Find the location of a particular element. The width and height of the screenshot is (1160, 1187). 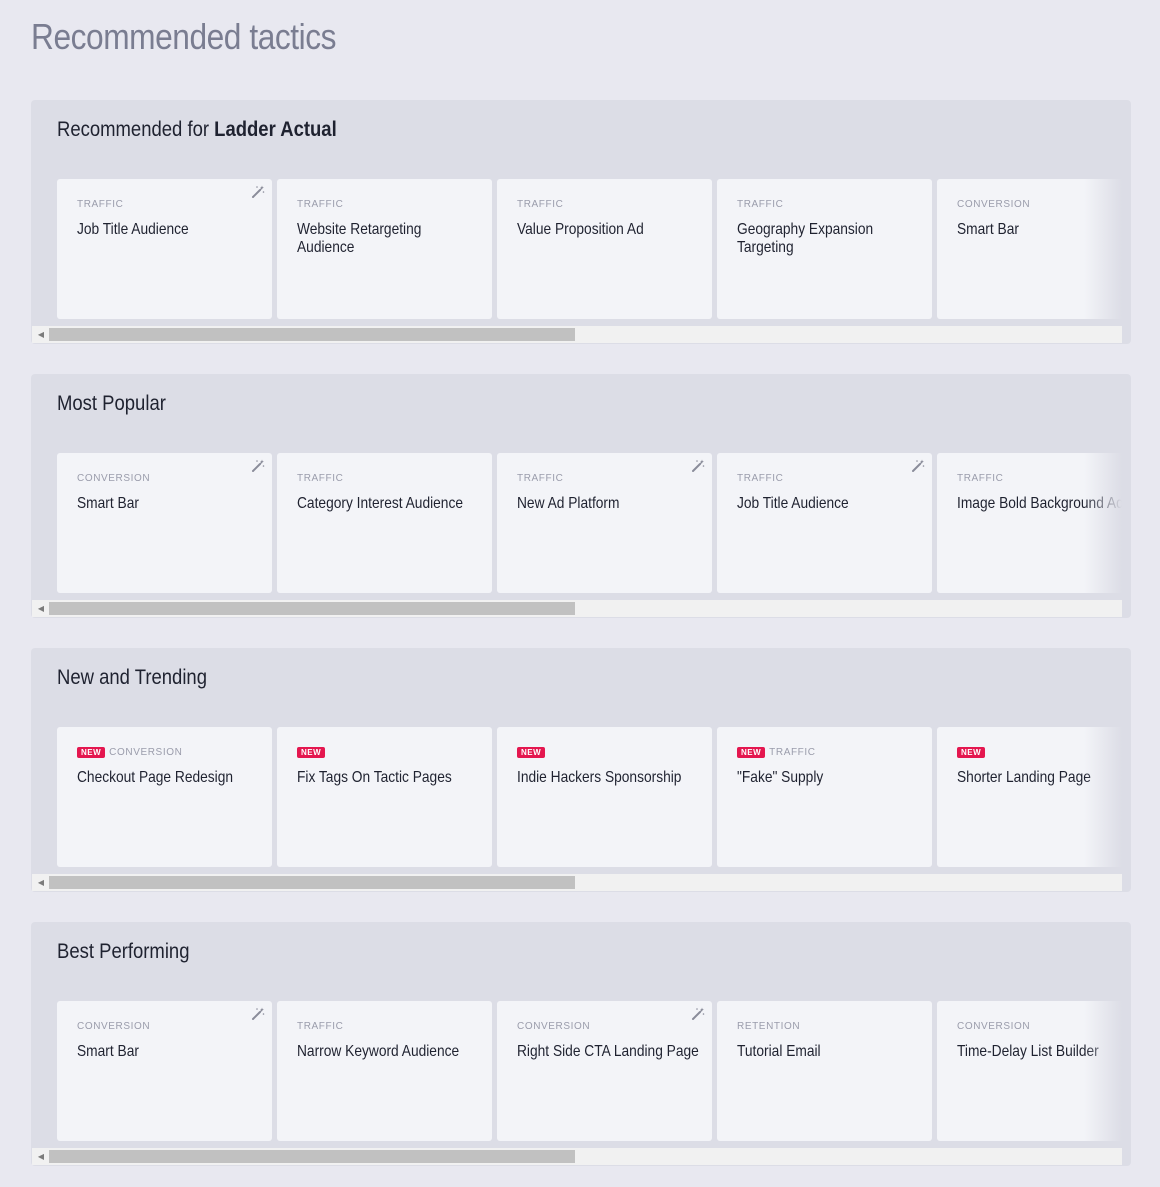

card-title: Right Side CTA Landing Page is located at coordinates (608, 1051).